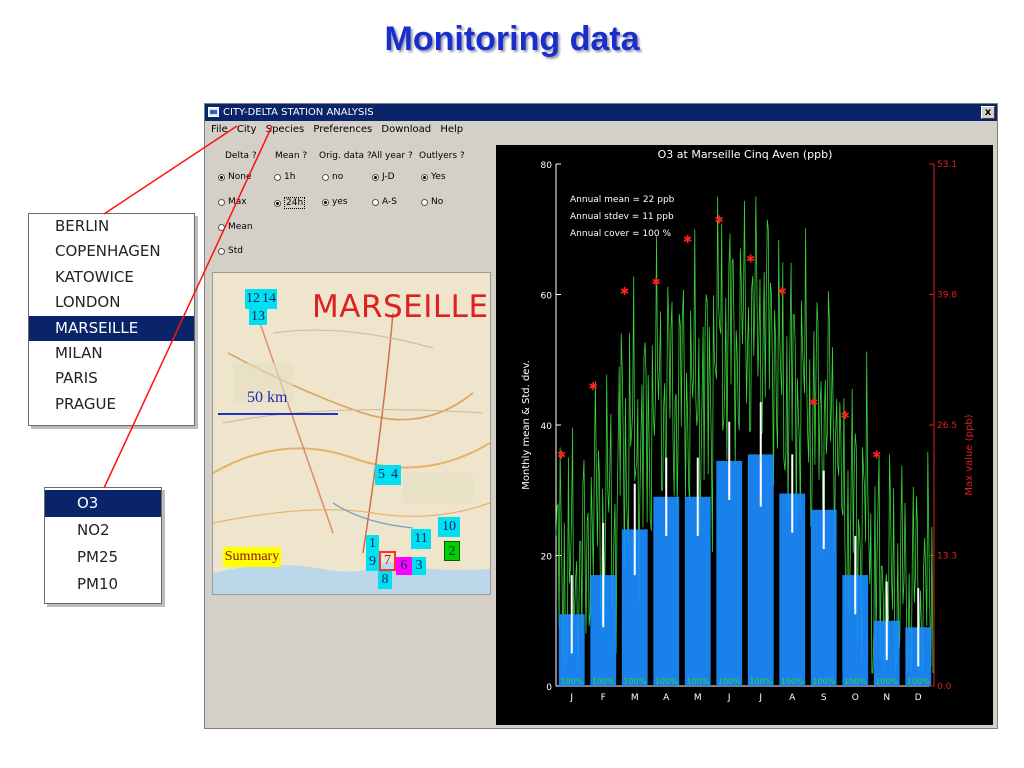  Describe the element at coordinates (235, 227) in the screenshot. I see `delta-mean-radio: Mean` at that location.